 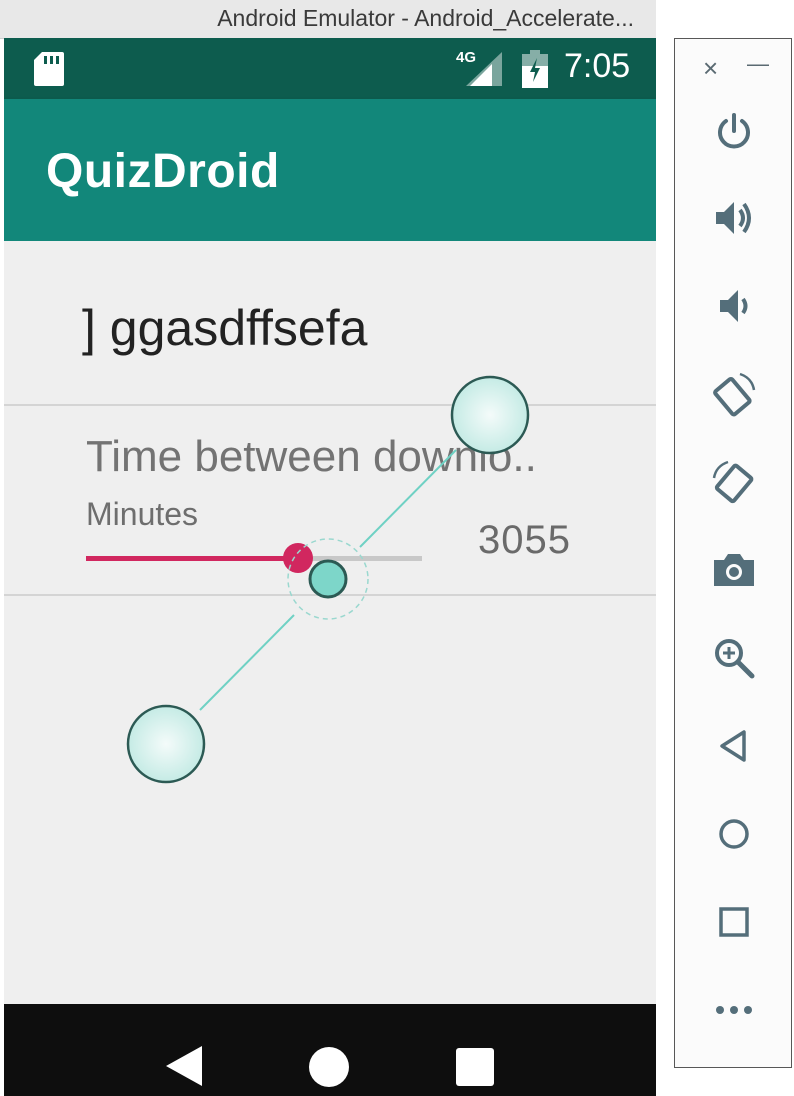 I want to click on navigation-bar, so click(x=330, y=1050).